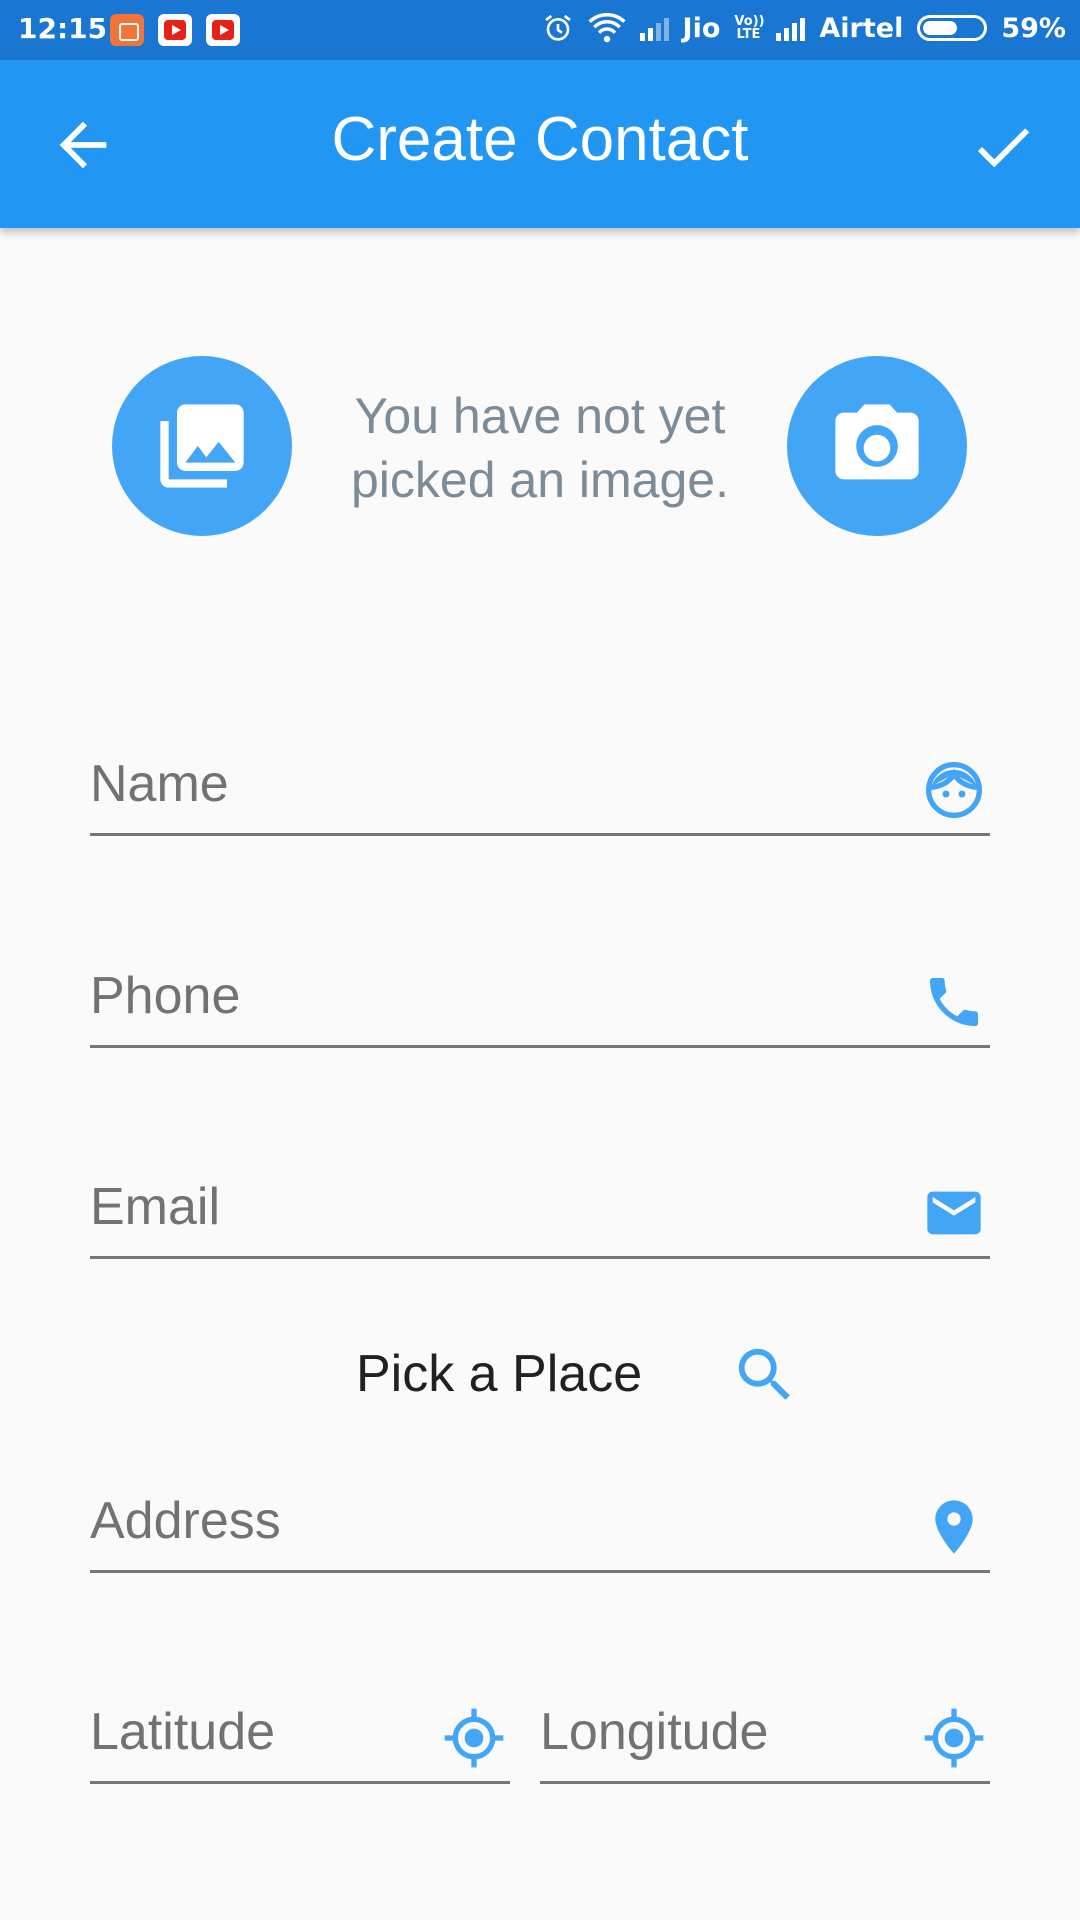 This screenshot has width=1080, height=1920. Describe the element at coordinates (1033, 28) in the screenshot. I see `battery-percent: 59%` at that location.